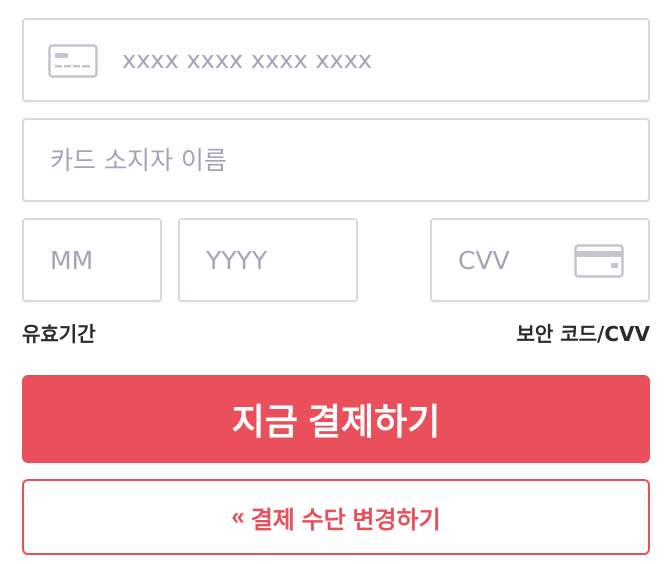  I want to click on card-holder-field, so click(336, 160).